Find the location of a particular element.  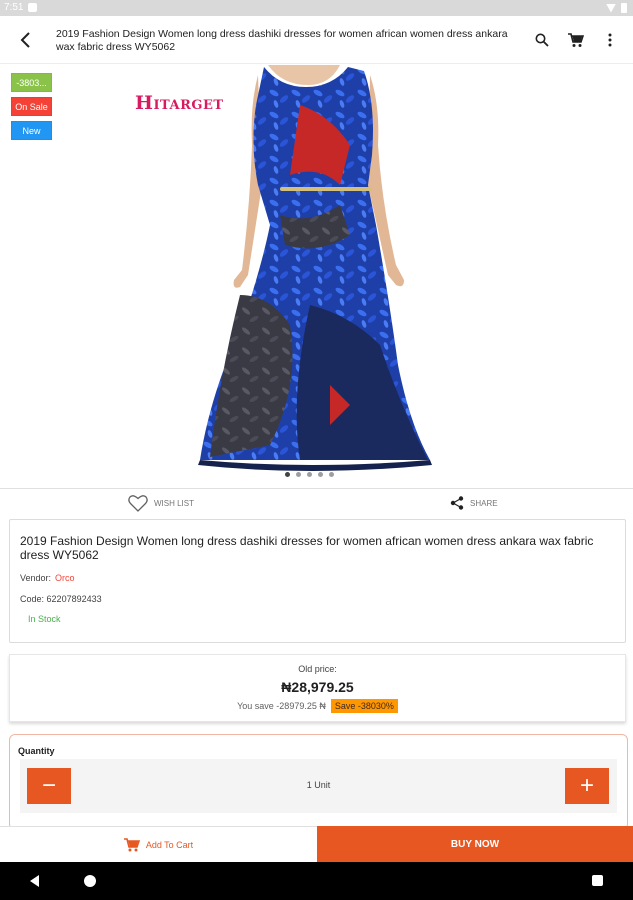

code-value: 62207892433 is located at coordinates (74, 599).